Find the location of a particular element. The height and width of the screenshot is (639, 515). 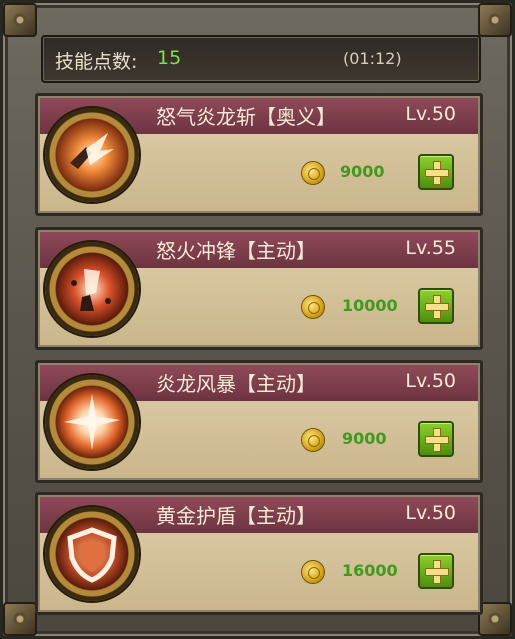

skill-upgrade-cost: 10000 is located at coordinates (370, 305).